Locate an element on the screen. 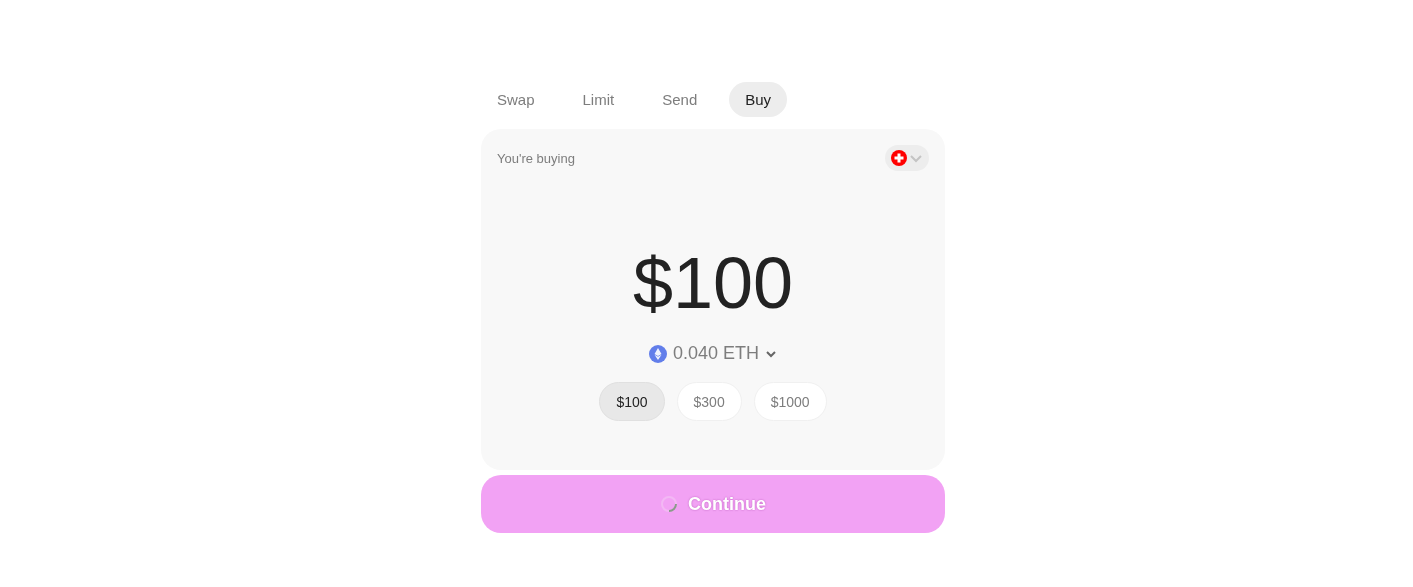 This screenshot has height=587, width=1413. ethereum-icon is located at coordinates (657, 353).